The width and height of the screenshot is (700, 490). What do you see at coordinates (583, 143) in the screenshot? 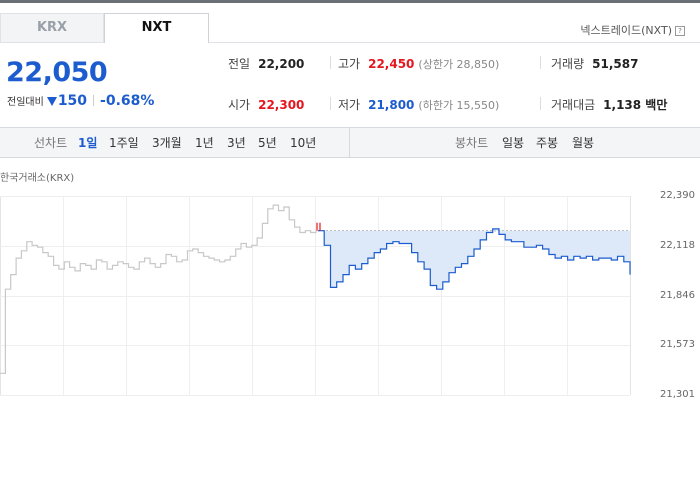
I see `candle-monthly: 월봉` at bounding box center [583, 143].